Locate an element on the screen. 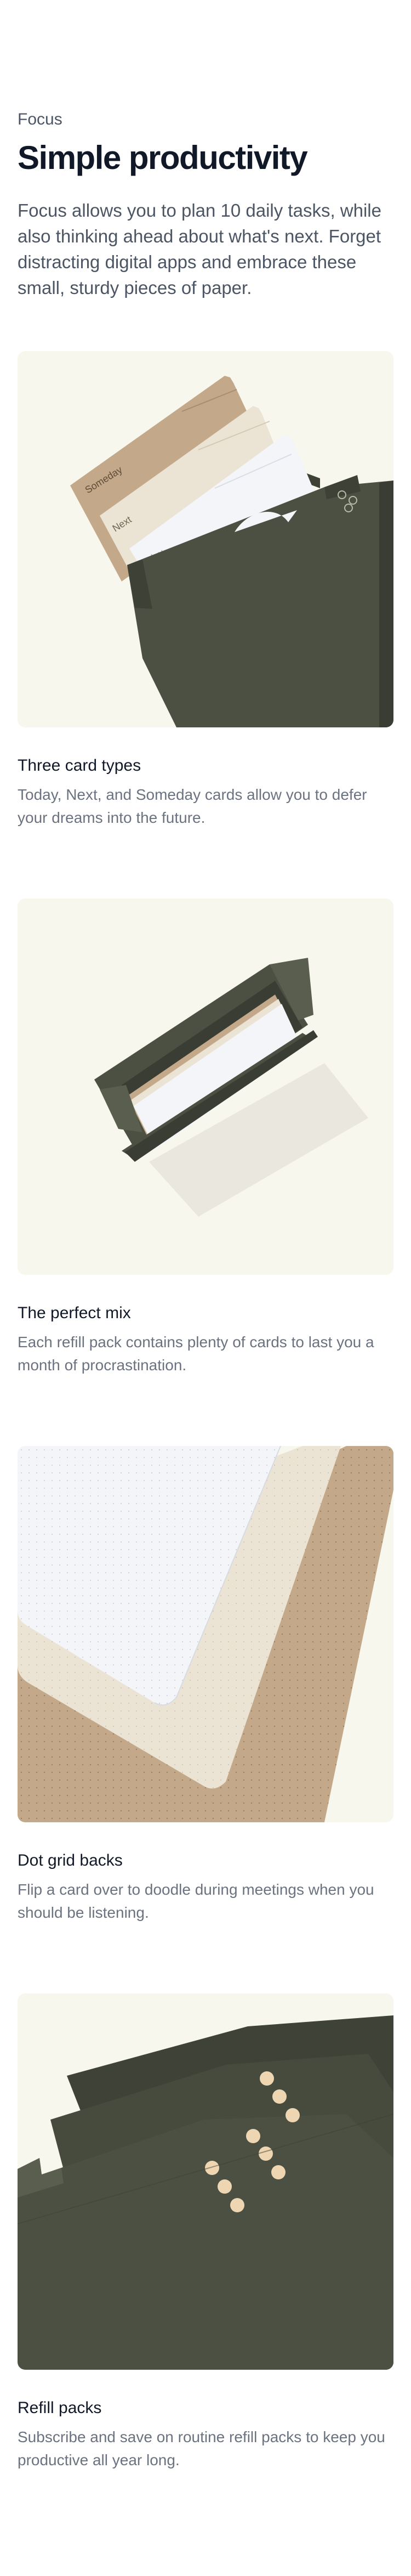  feature-title: Three card types is located at coordinates (79, 765).